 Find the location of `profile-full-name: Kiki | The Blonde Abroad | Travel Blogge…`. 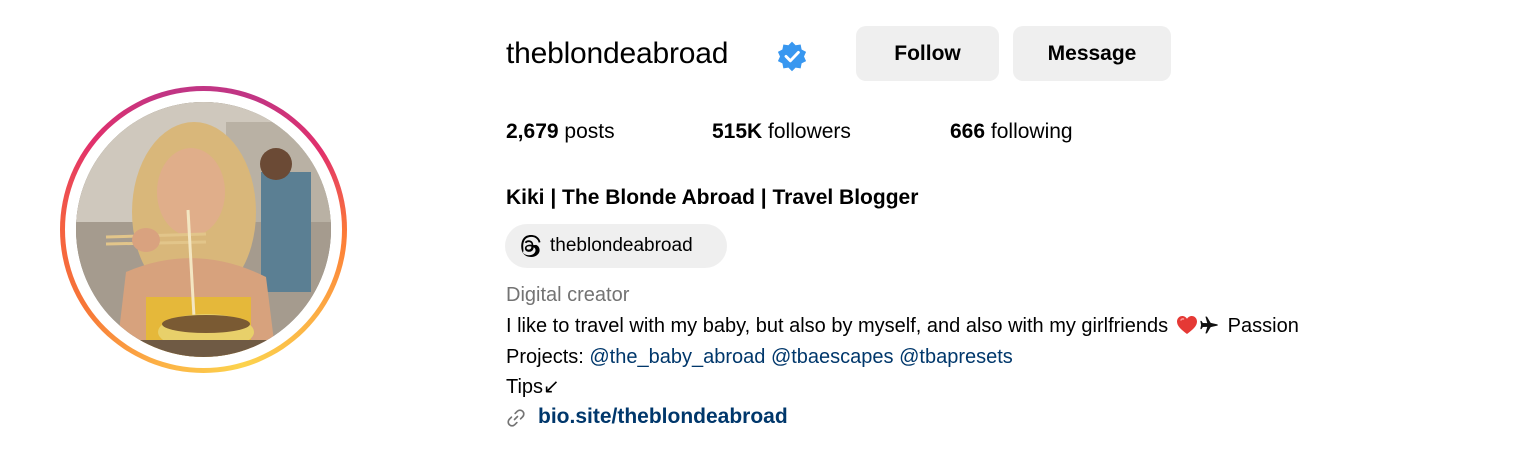

profile-full-name: Kiki | The Blonde Abroad | Travel Blogge… is located at coordinates (712, 197).